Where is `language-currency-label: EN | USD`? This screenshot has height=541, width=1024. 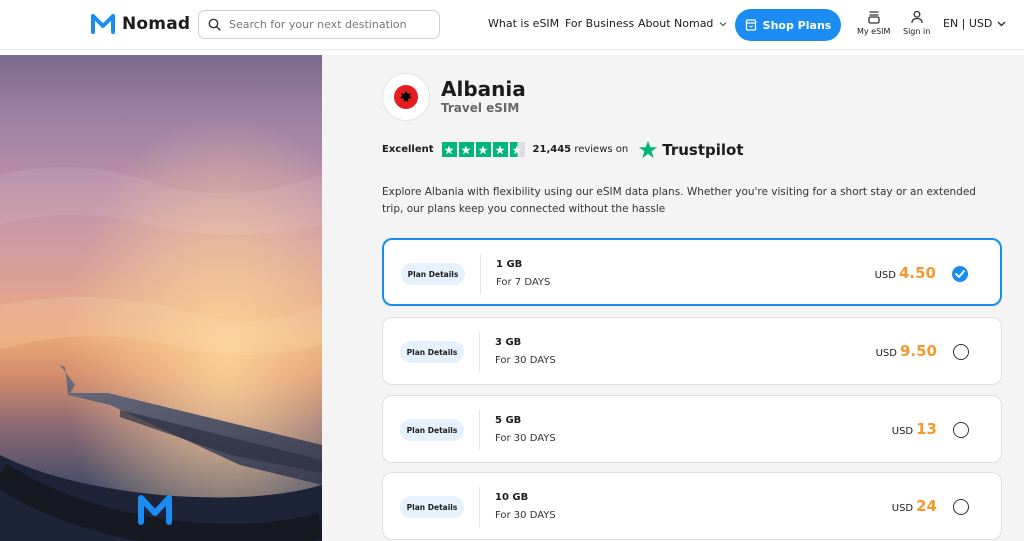 language-currency-label: EN | USD is located at coordinates (968, 23).